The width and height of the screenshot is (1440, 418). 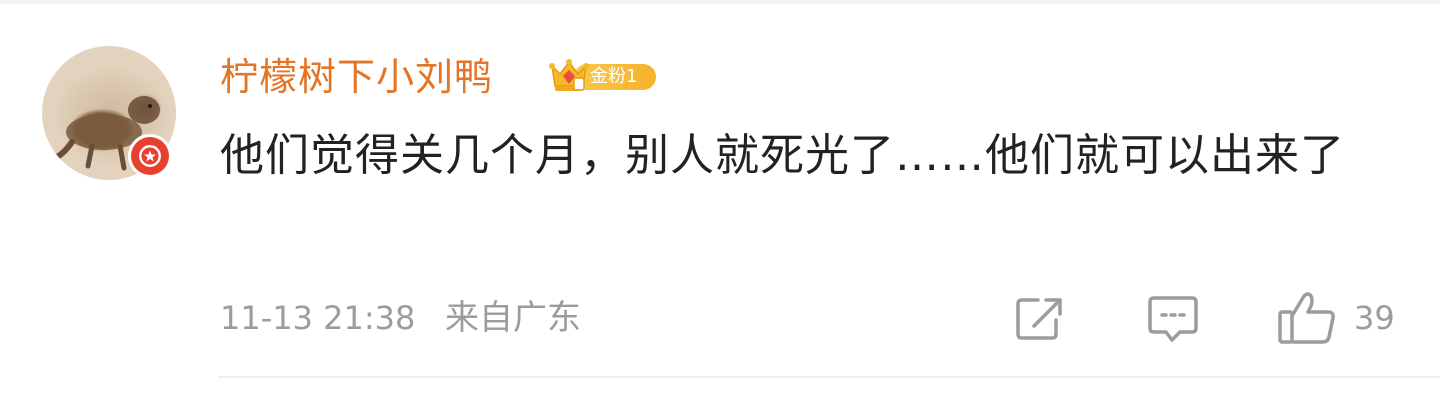 I want to click on thumbs-up-icon, so click(x=1306, y=318).